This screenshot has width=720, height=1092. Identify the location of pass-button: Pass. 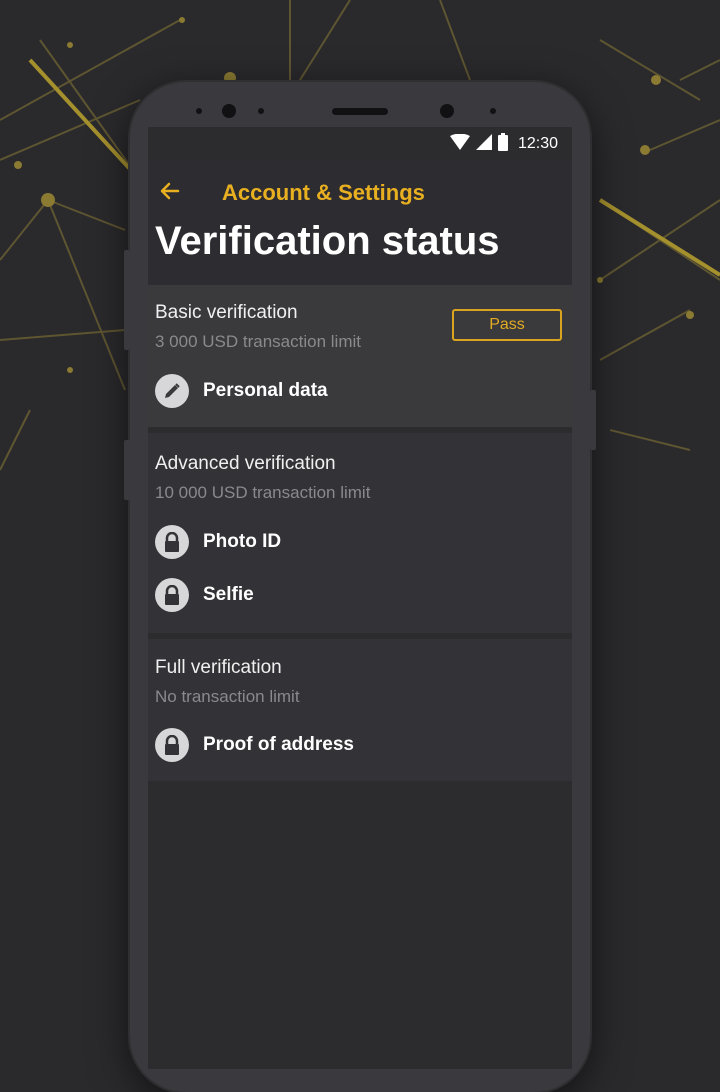
(507, 325).